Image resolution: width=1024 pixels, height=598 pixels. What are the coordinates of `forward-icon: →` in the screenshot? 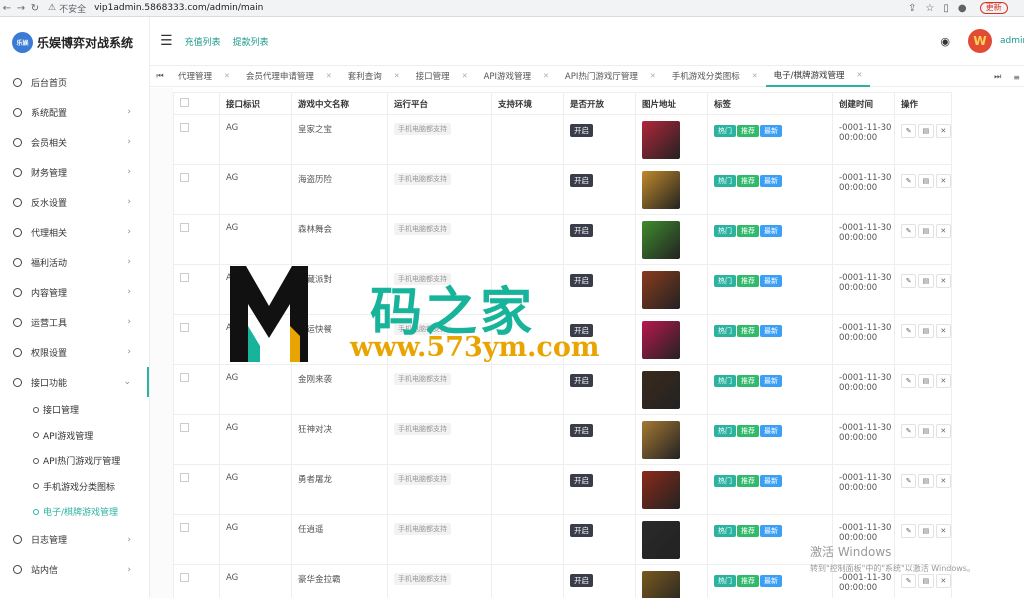 It's located at (21, 8).